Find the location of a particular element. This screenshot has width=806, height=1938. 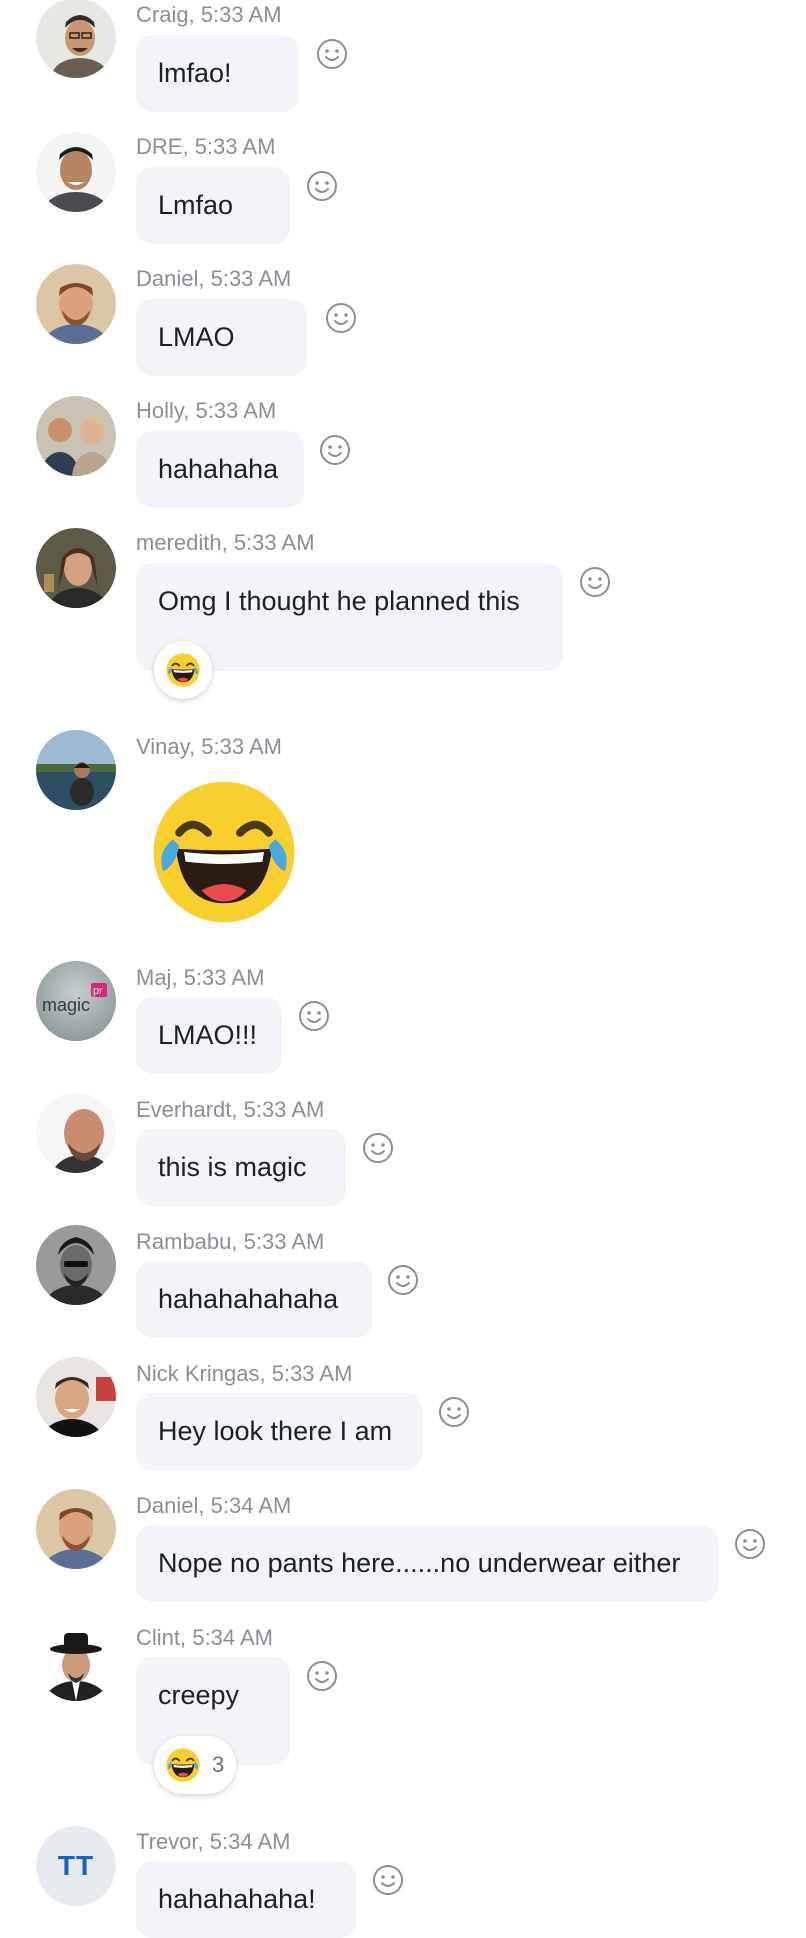

message-meta: Trevor, 5:34 AM is located at coordinates (213, 1841).